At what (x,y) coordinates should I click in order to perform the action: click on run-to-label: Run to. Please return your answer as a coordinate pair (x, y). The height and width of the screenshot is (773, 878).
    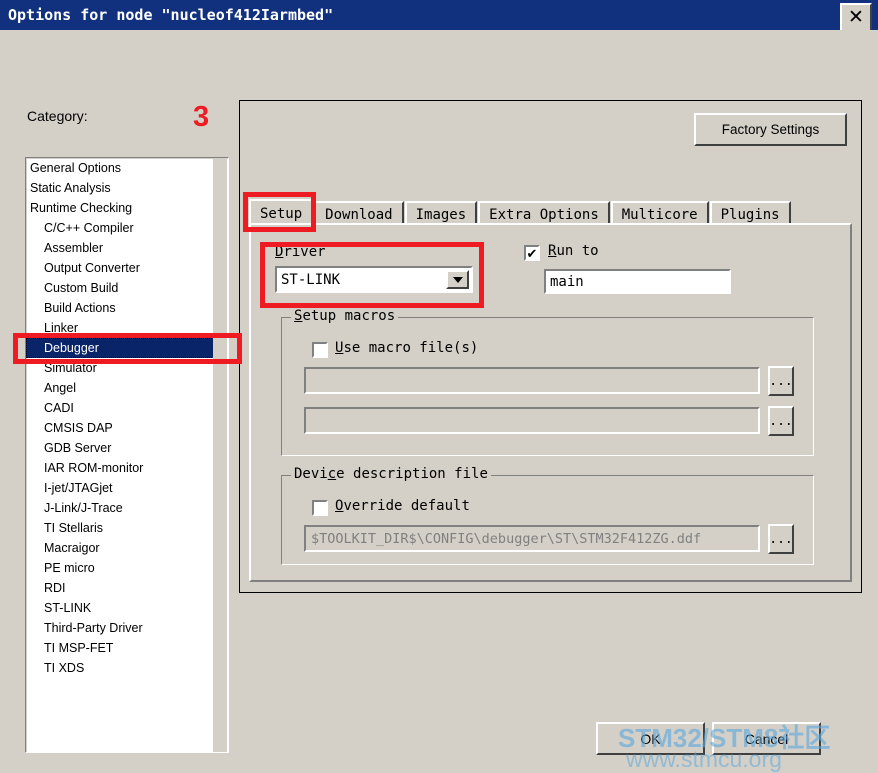
    Looking at the image, I should click on (573, 251).